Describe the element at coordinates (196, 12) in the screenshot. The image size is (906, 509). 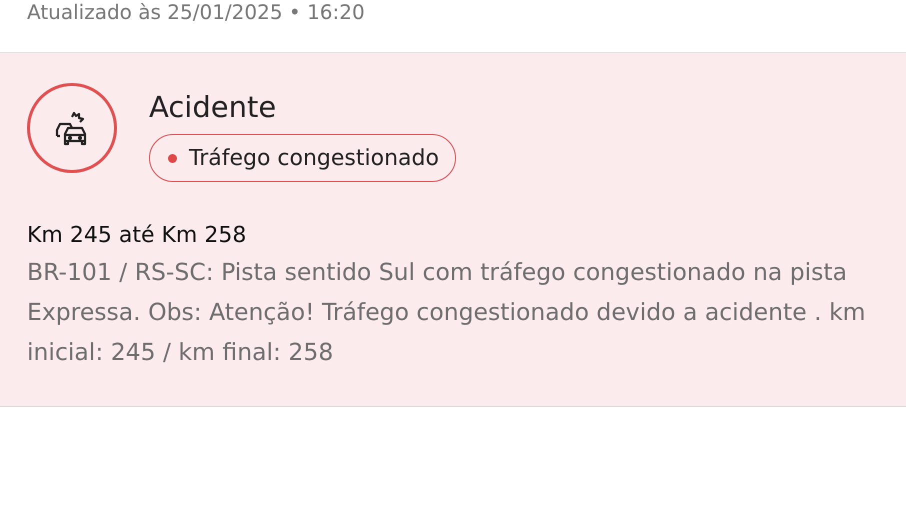
I see `updated-timestamp: Atualizado às 25/01/2025 • 16:20` at that location.